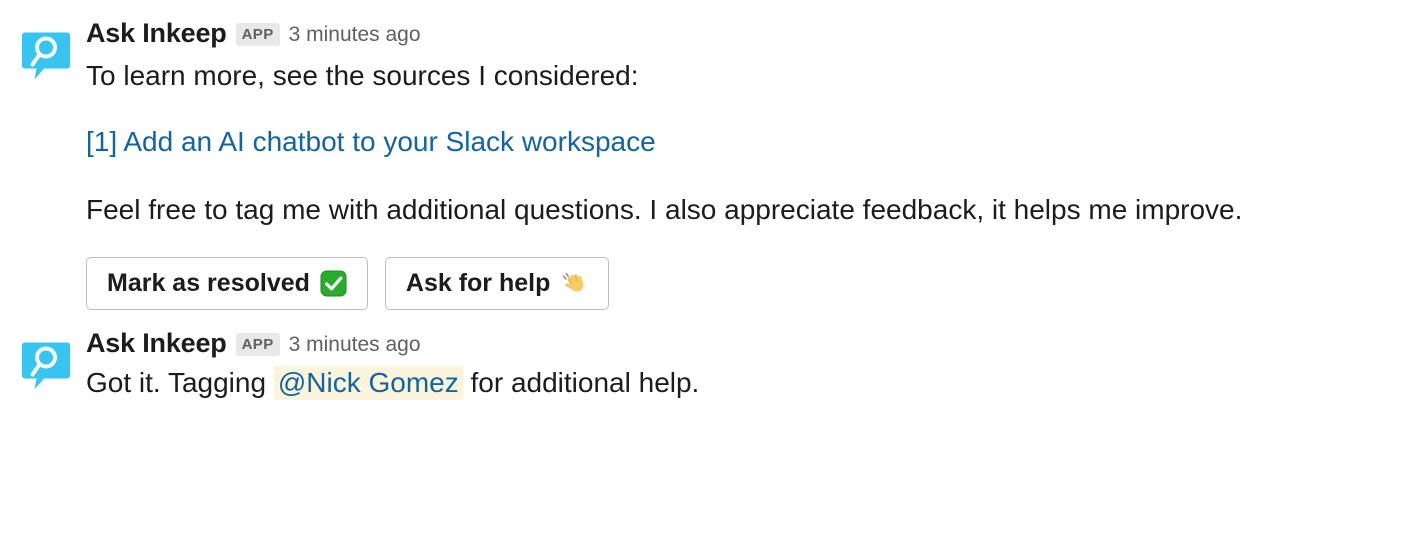 Image resolution: width=1402 pixels, height=544 pixels. I want to click on ask-for-help-button: Ask for help, so click(497, 284).